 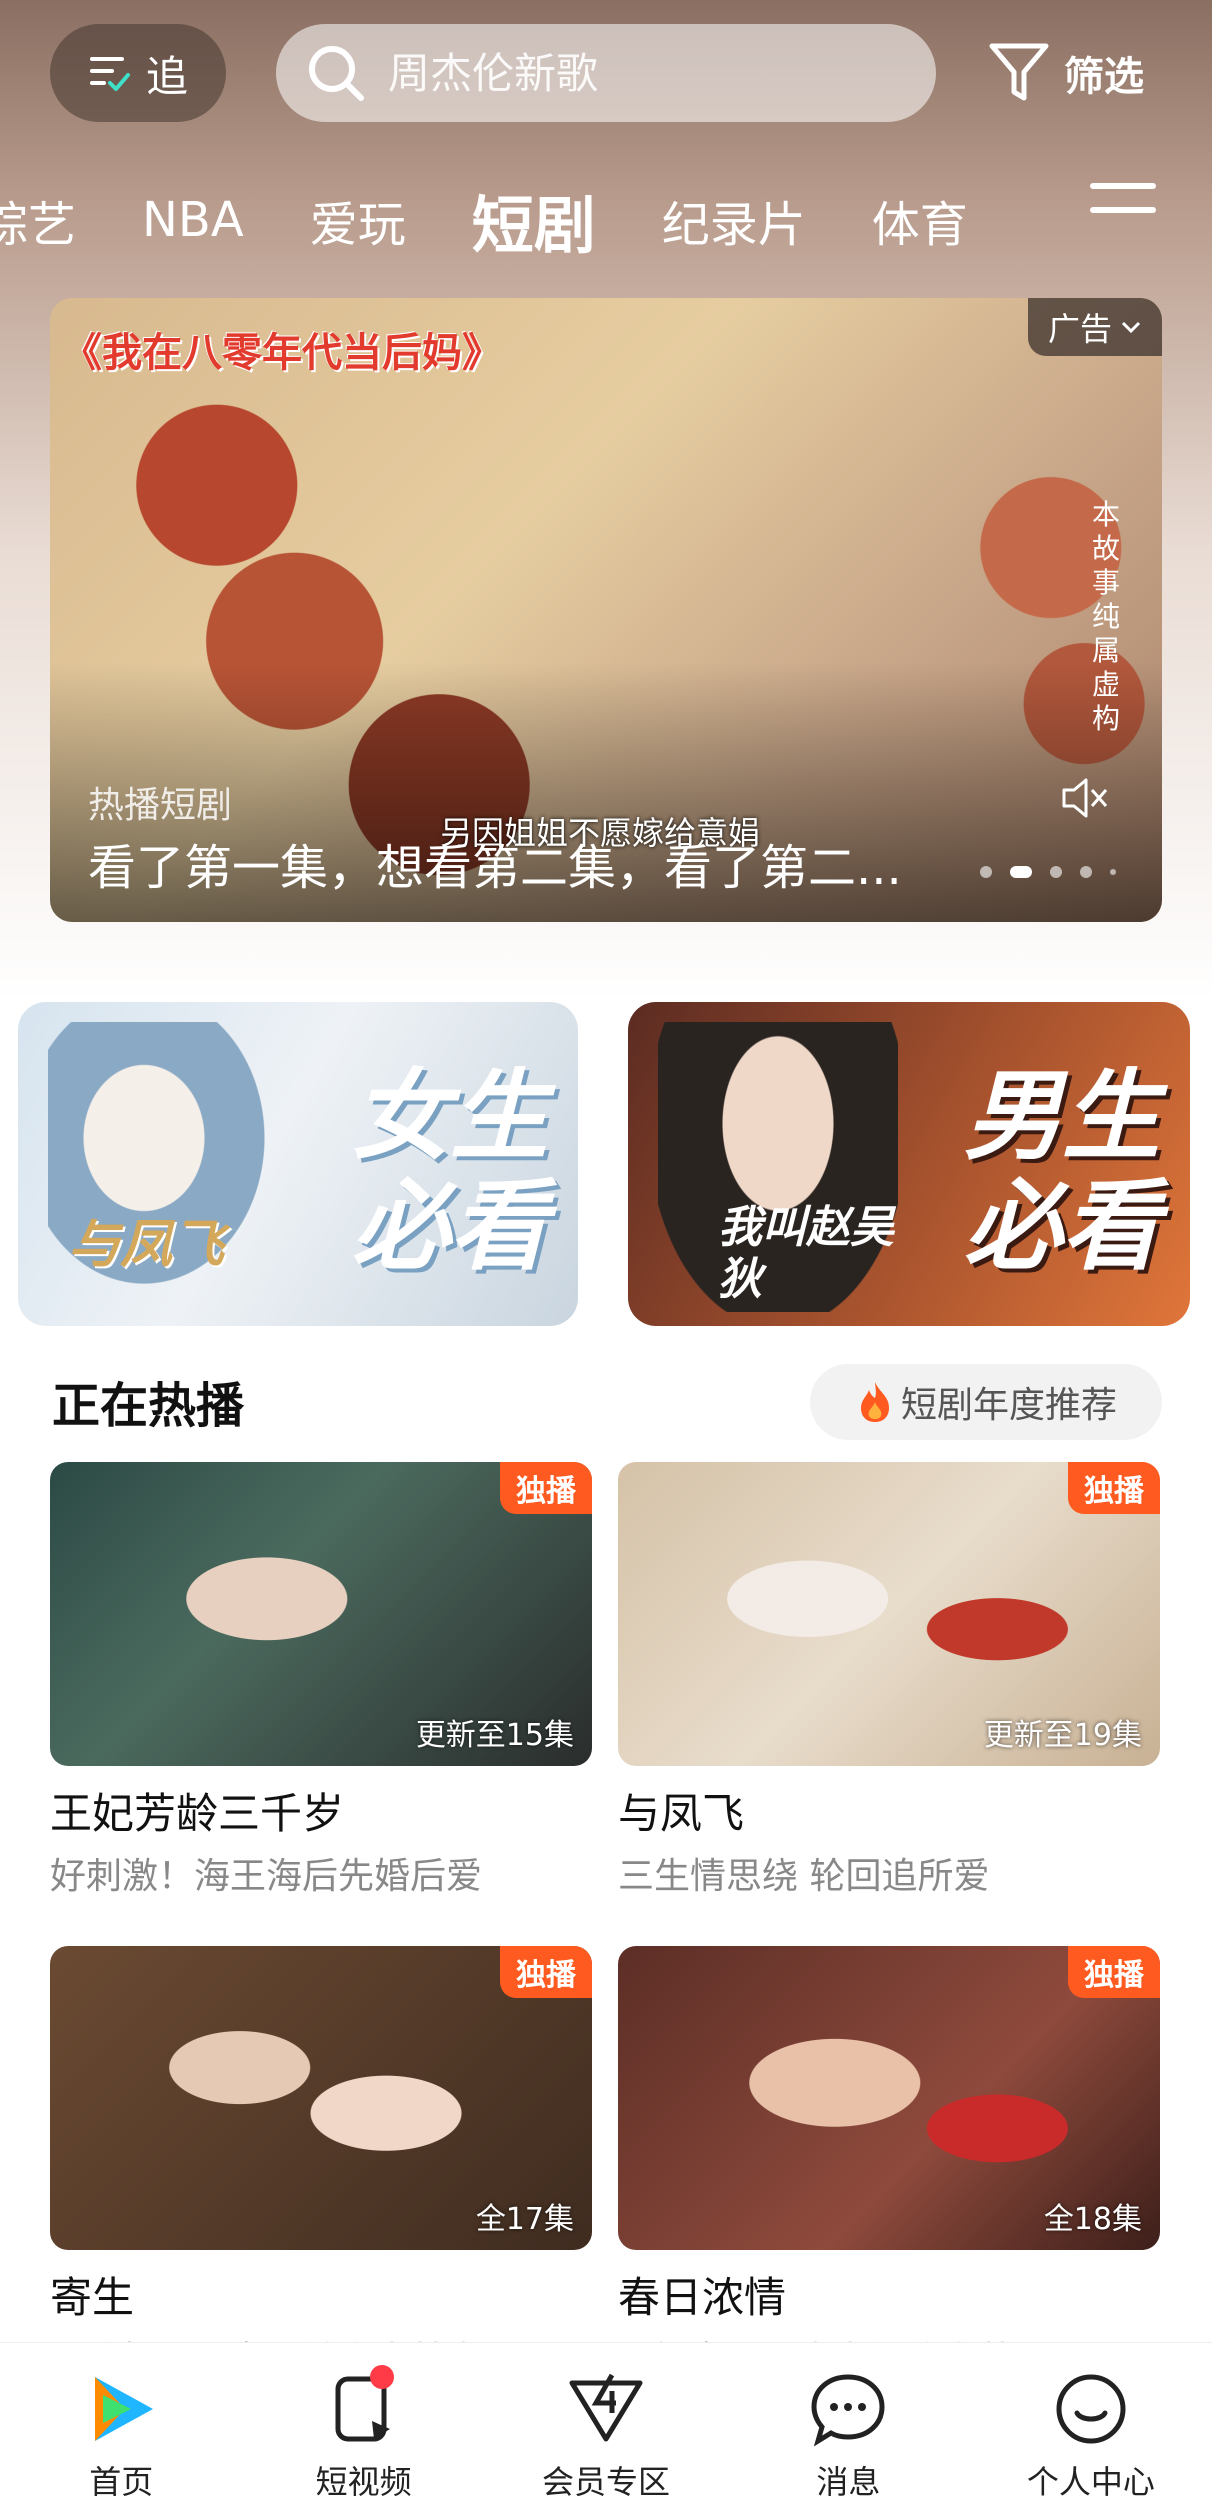 I want to click on drama-title: 王妃芳龄三千岁, so click(x=197, y=1813).